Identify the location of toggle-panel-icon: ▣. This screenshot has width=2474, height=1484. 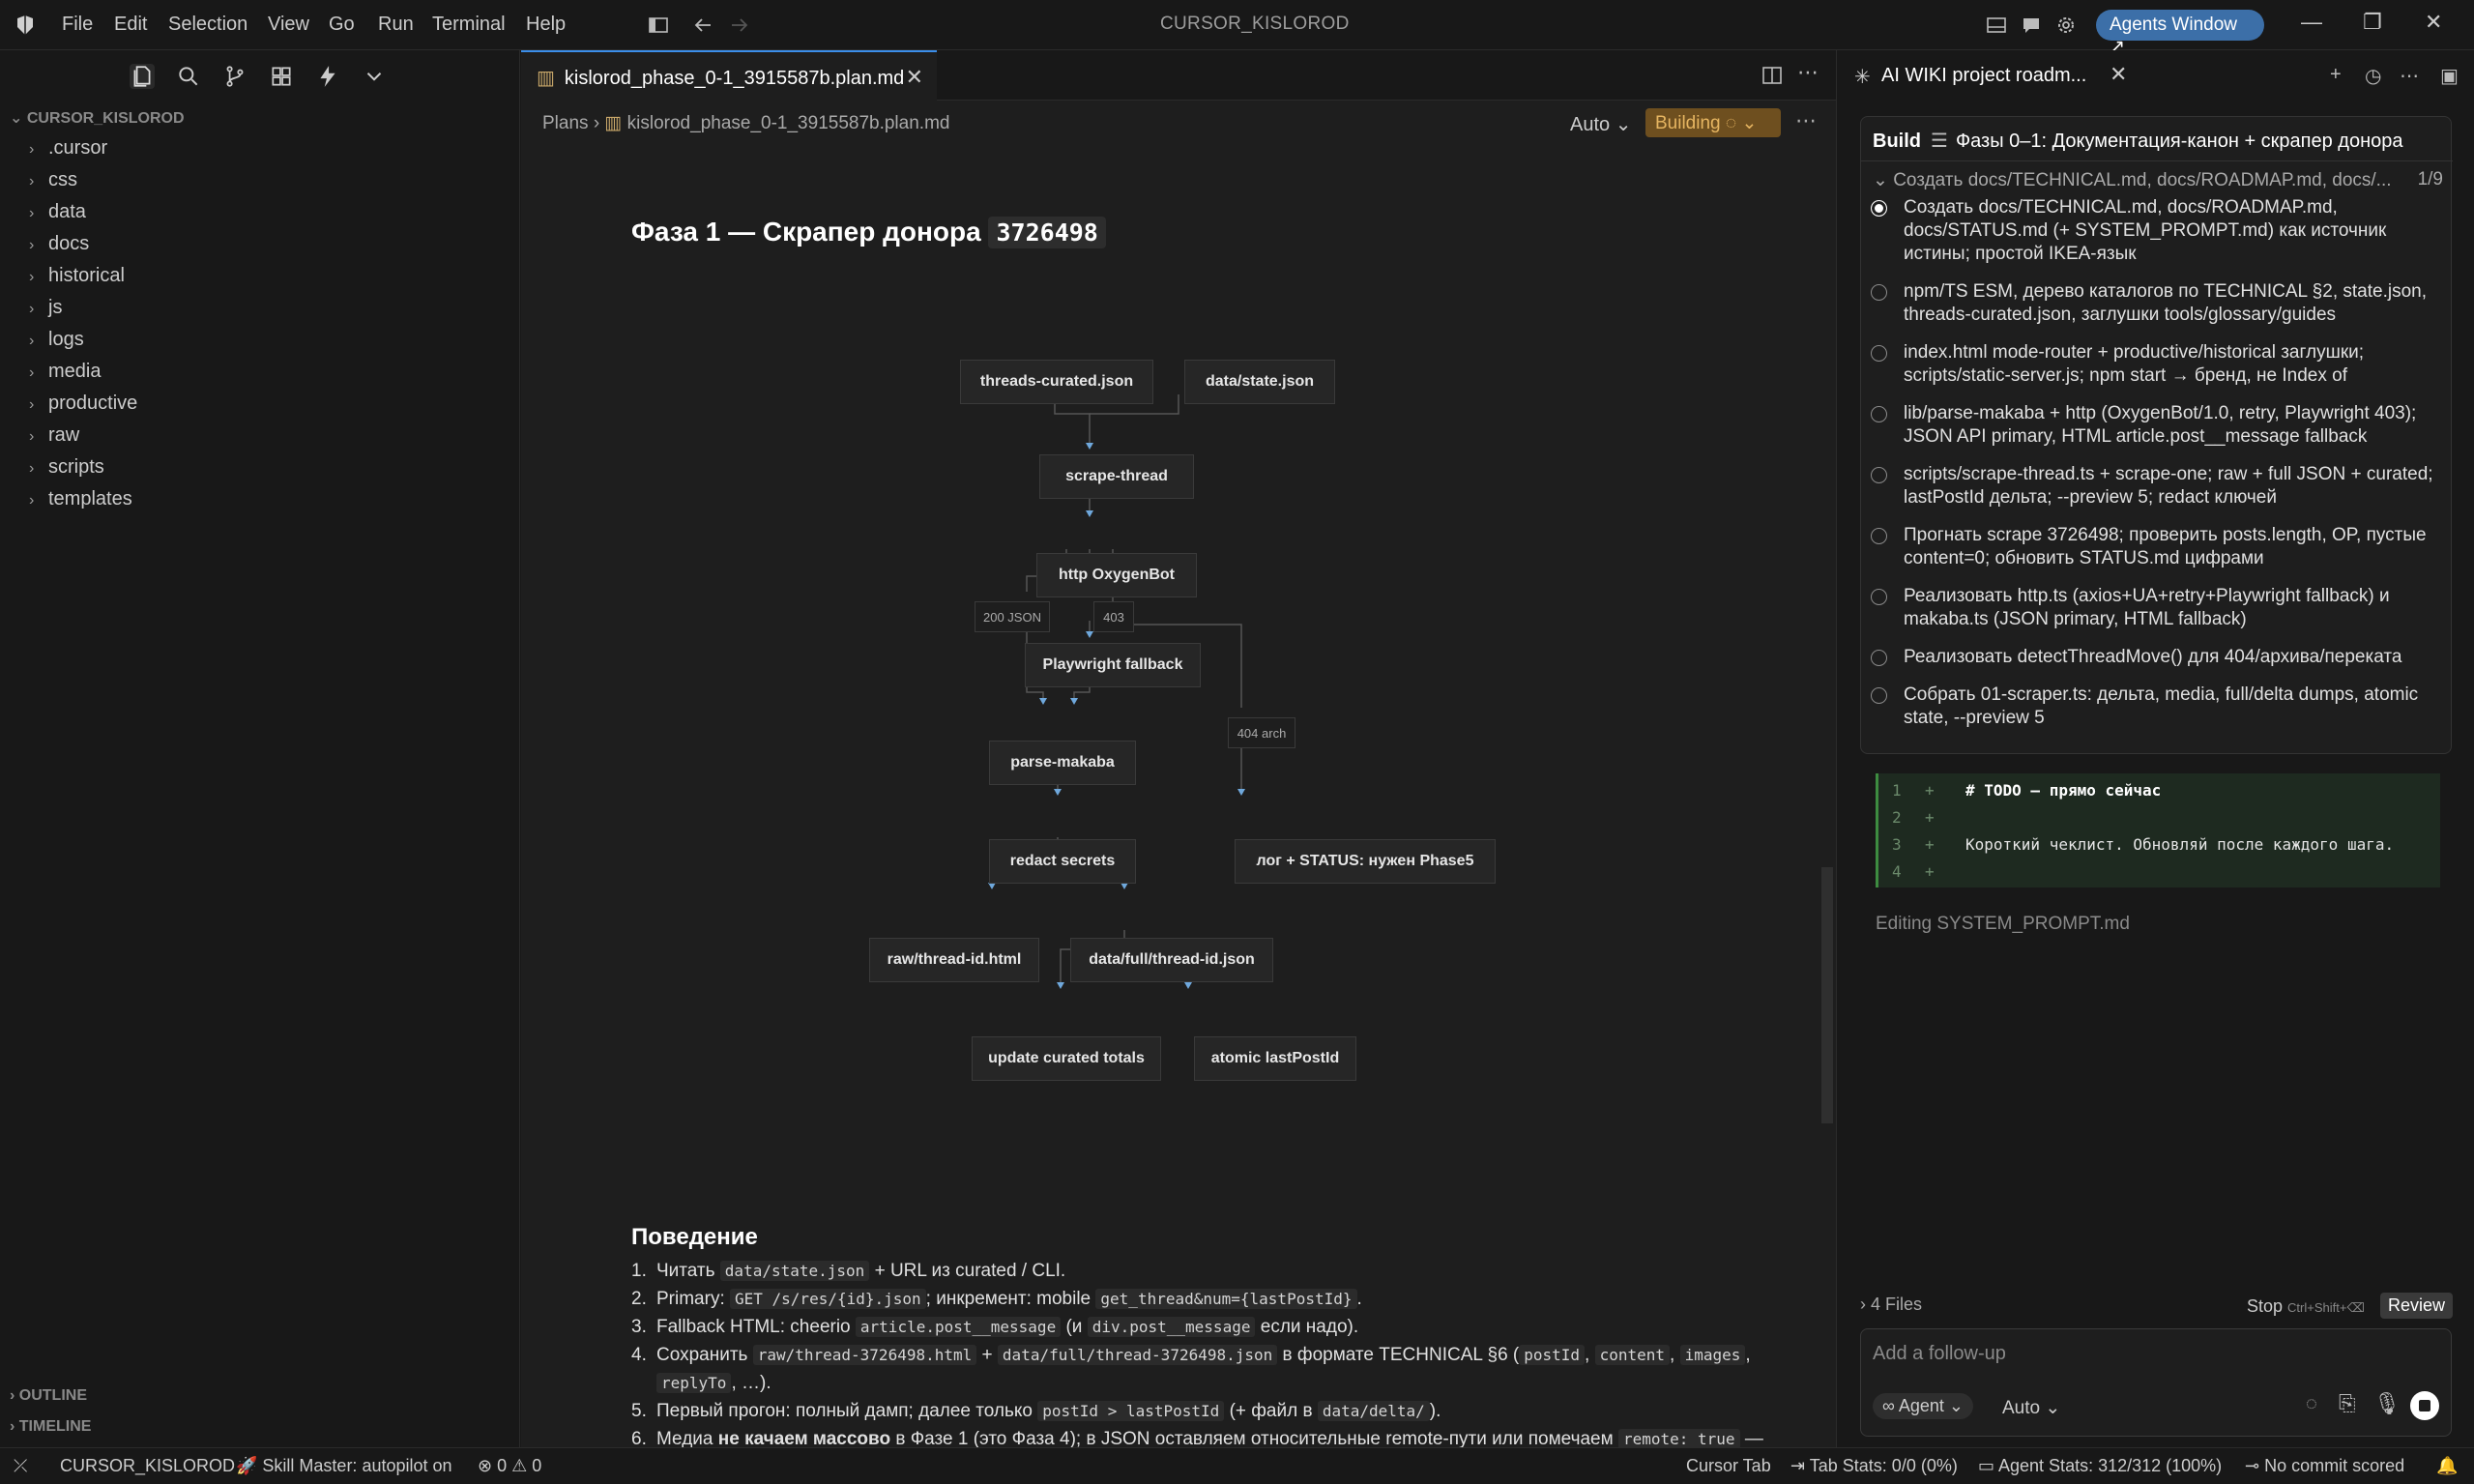
(2450, 76).